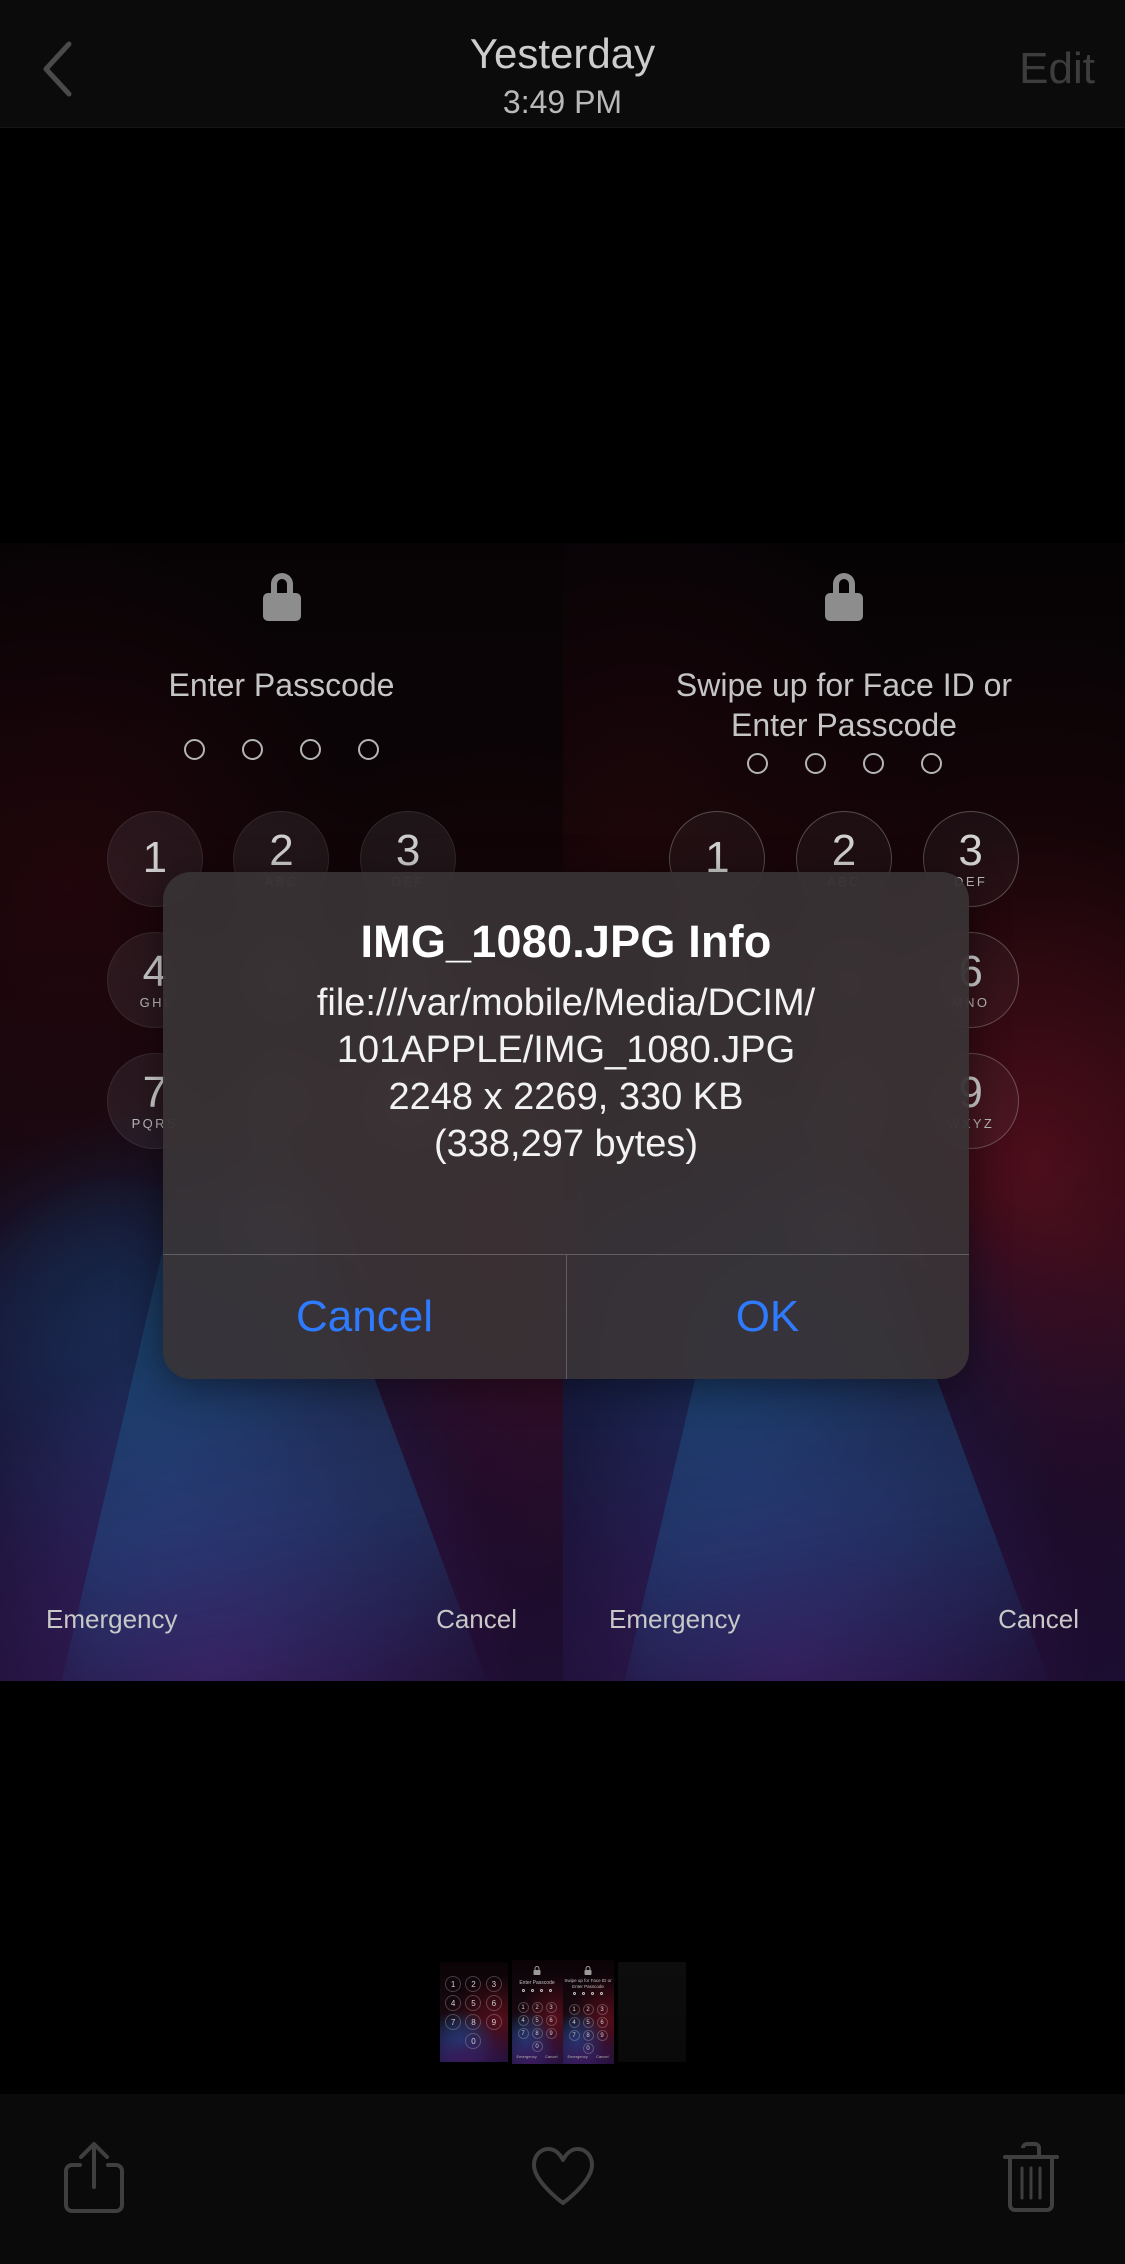  I want to click on favorite-button, so click(563, 2179).